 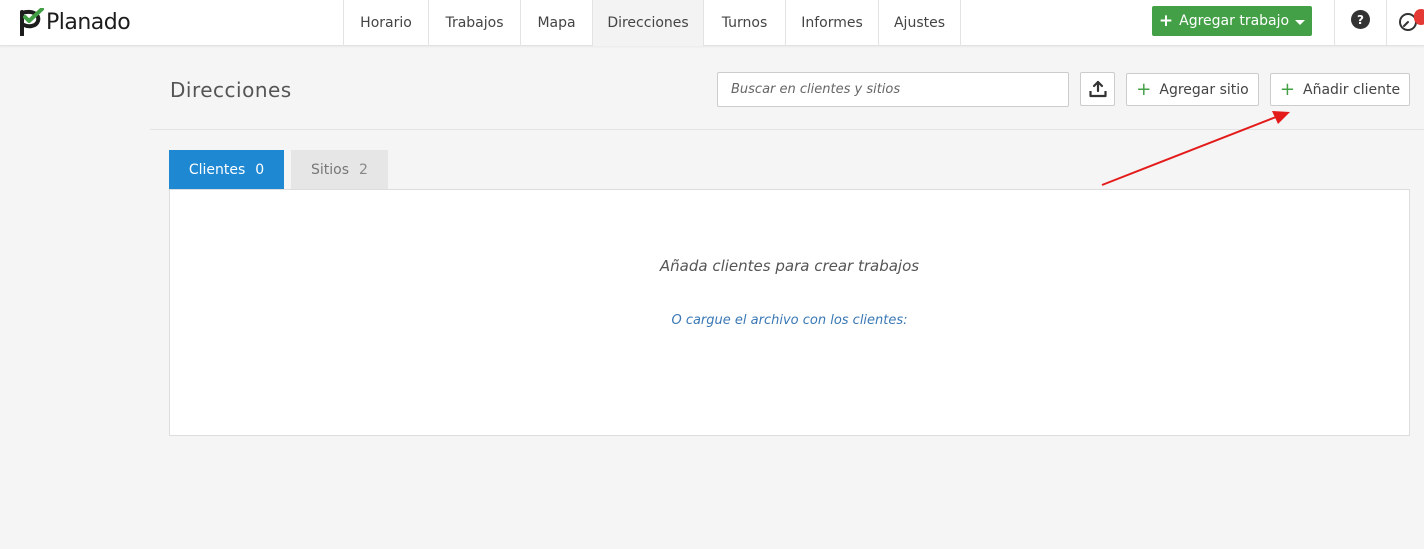 I want to click on nav-item-turnos: Turnos, so click(x=744, y=23).